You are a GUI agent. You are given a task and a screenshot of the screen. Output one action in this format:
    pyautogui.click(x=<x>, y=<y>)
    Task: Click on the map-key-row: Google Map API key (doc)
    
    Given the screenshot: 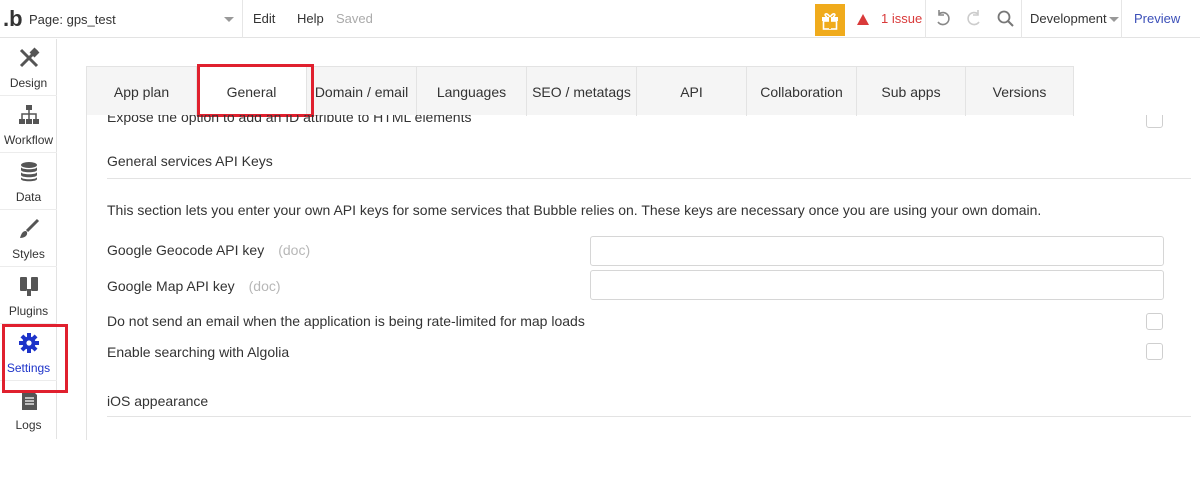 What is the action you would take?
    pyautogui.click(x=194, y=286)
    